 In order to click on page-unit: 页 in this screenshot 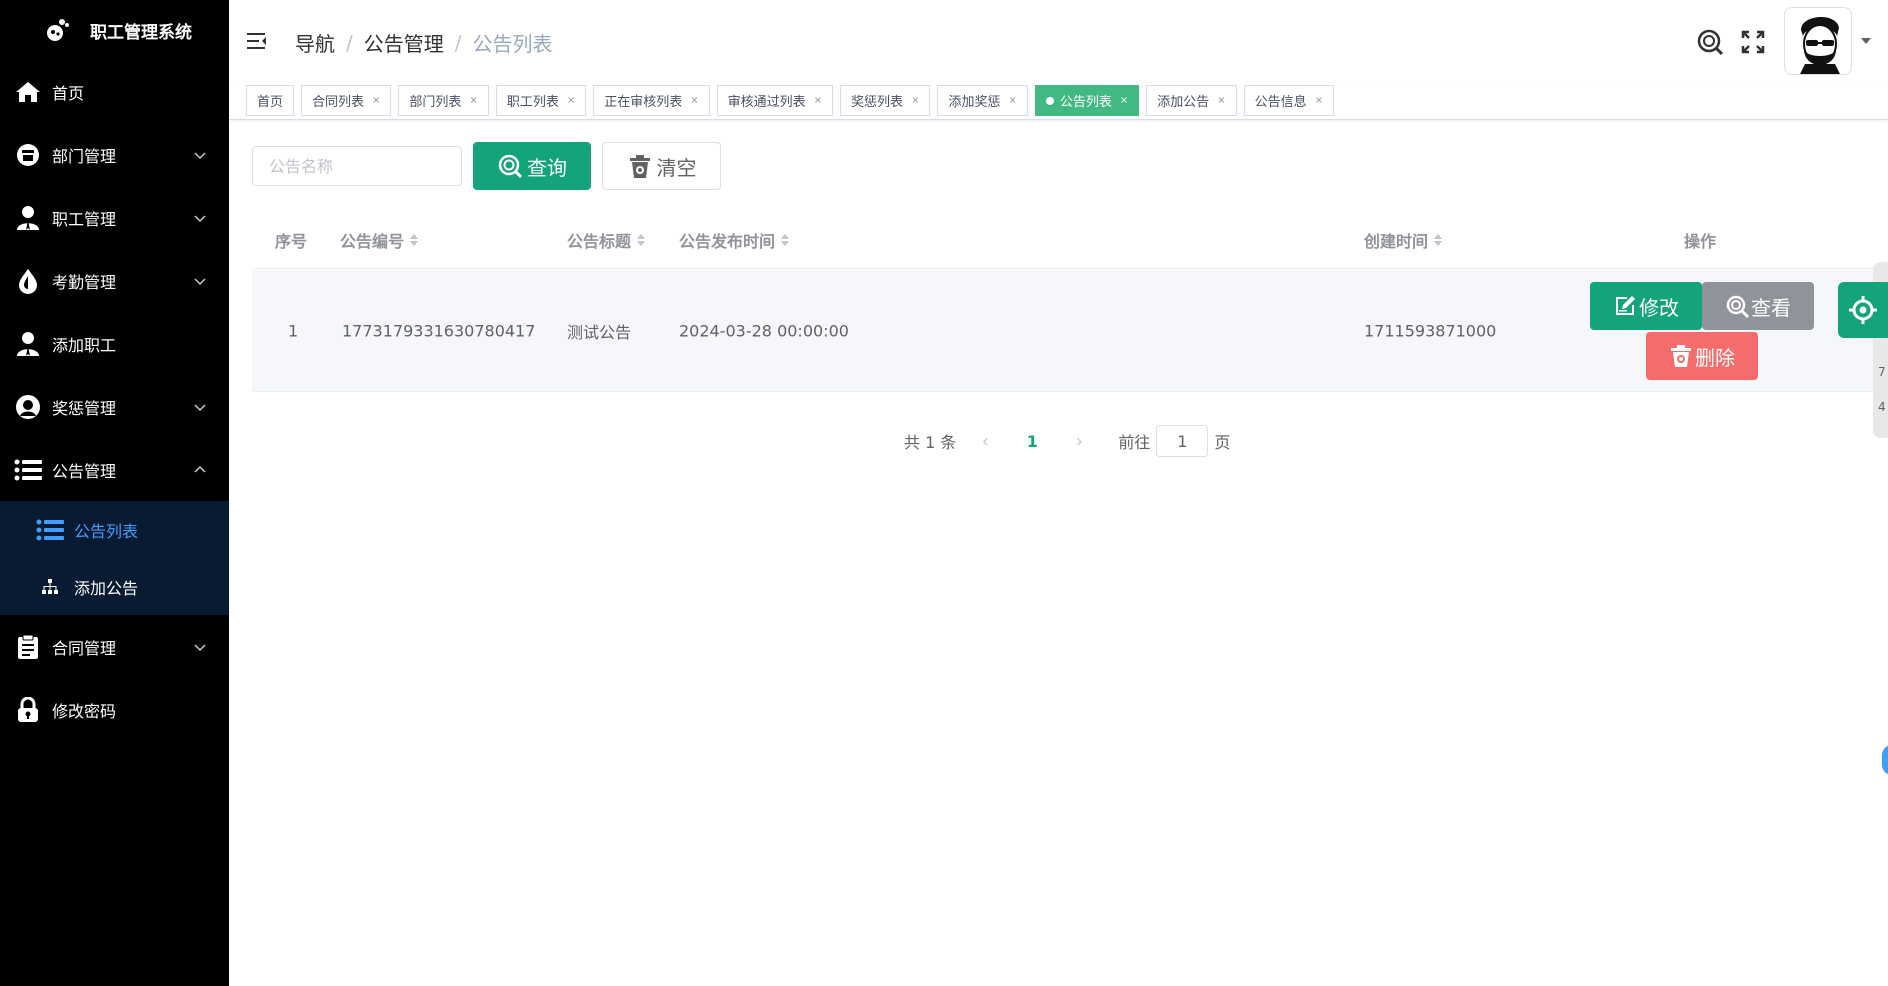, I will do `click(1222, 442)`.